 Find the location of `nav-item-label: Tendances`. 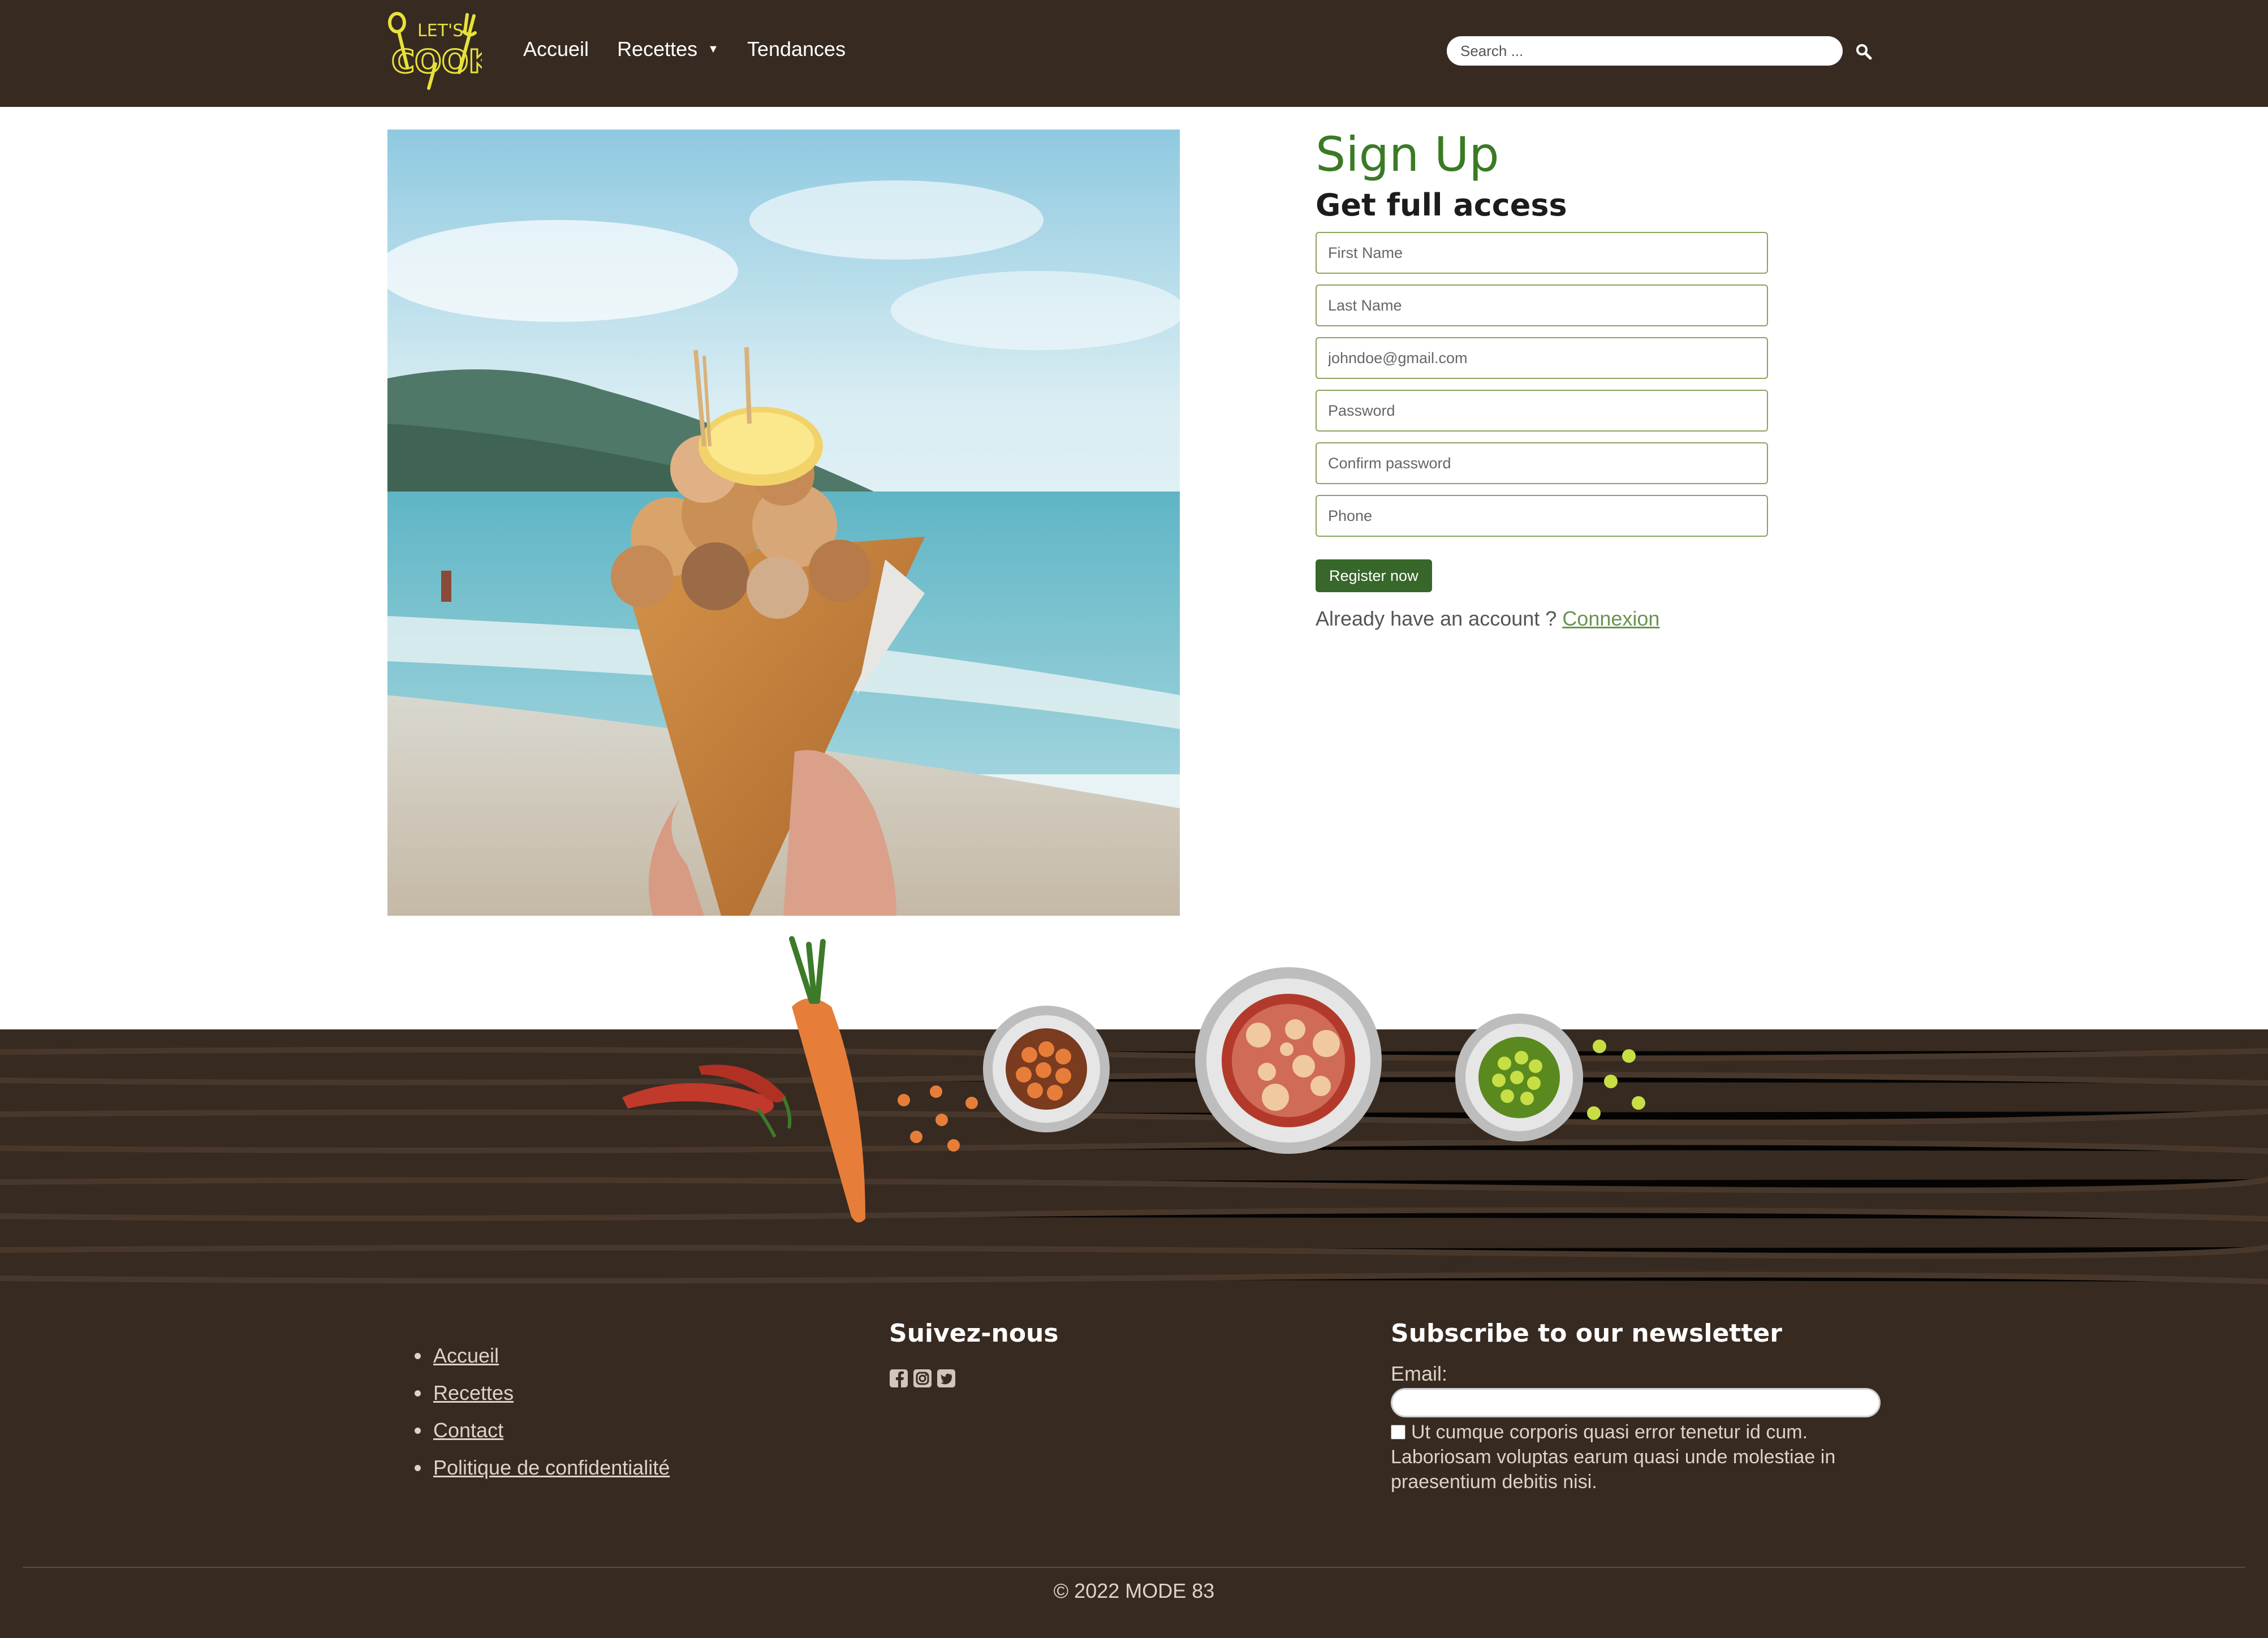

nav-item-label: Tendances is located at coordinates (796, 49).